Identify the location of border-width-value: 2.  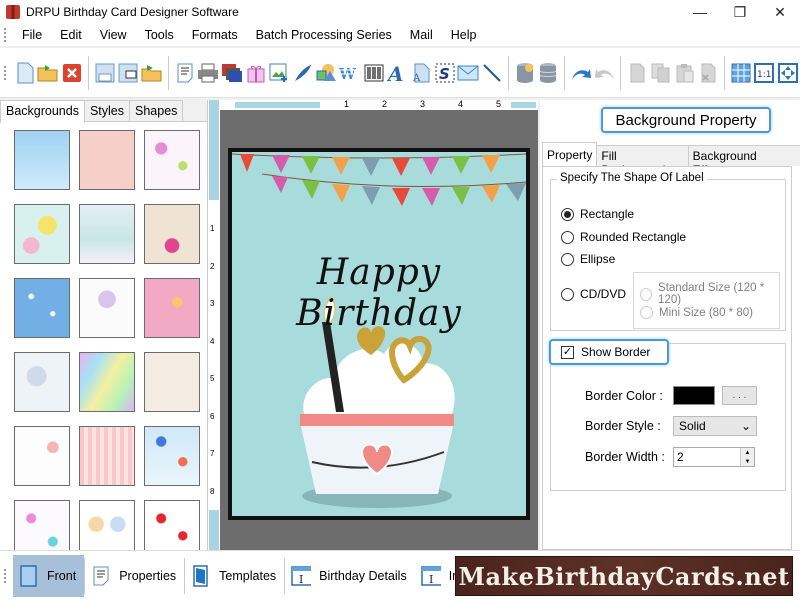
(680, 457).